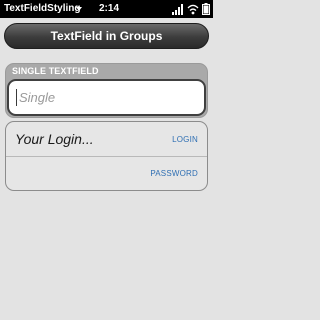 The image size is (320, 320). What do you see at coordinates (79, 9) in the screenshot?
I see `chevron-down-icon` at bounding box center [79, 9].